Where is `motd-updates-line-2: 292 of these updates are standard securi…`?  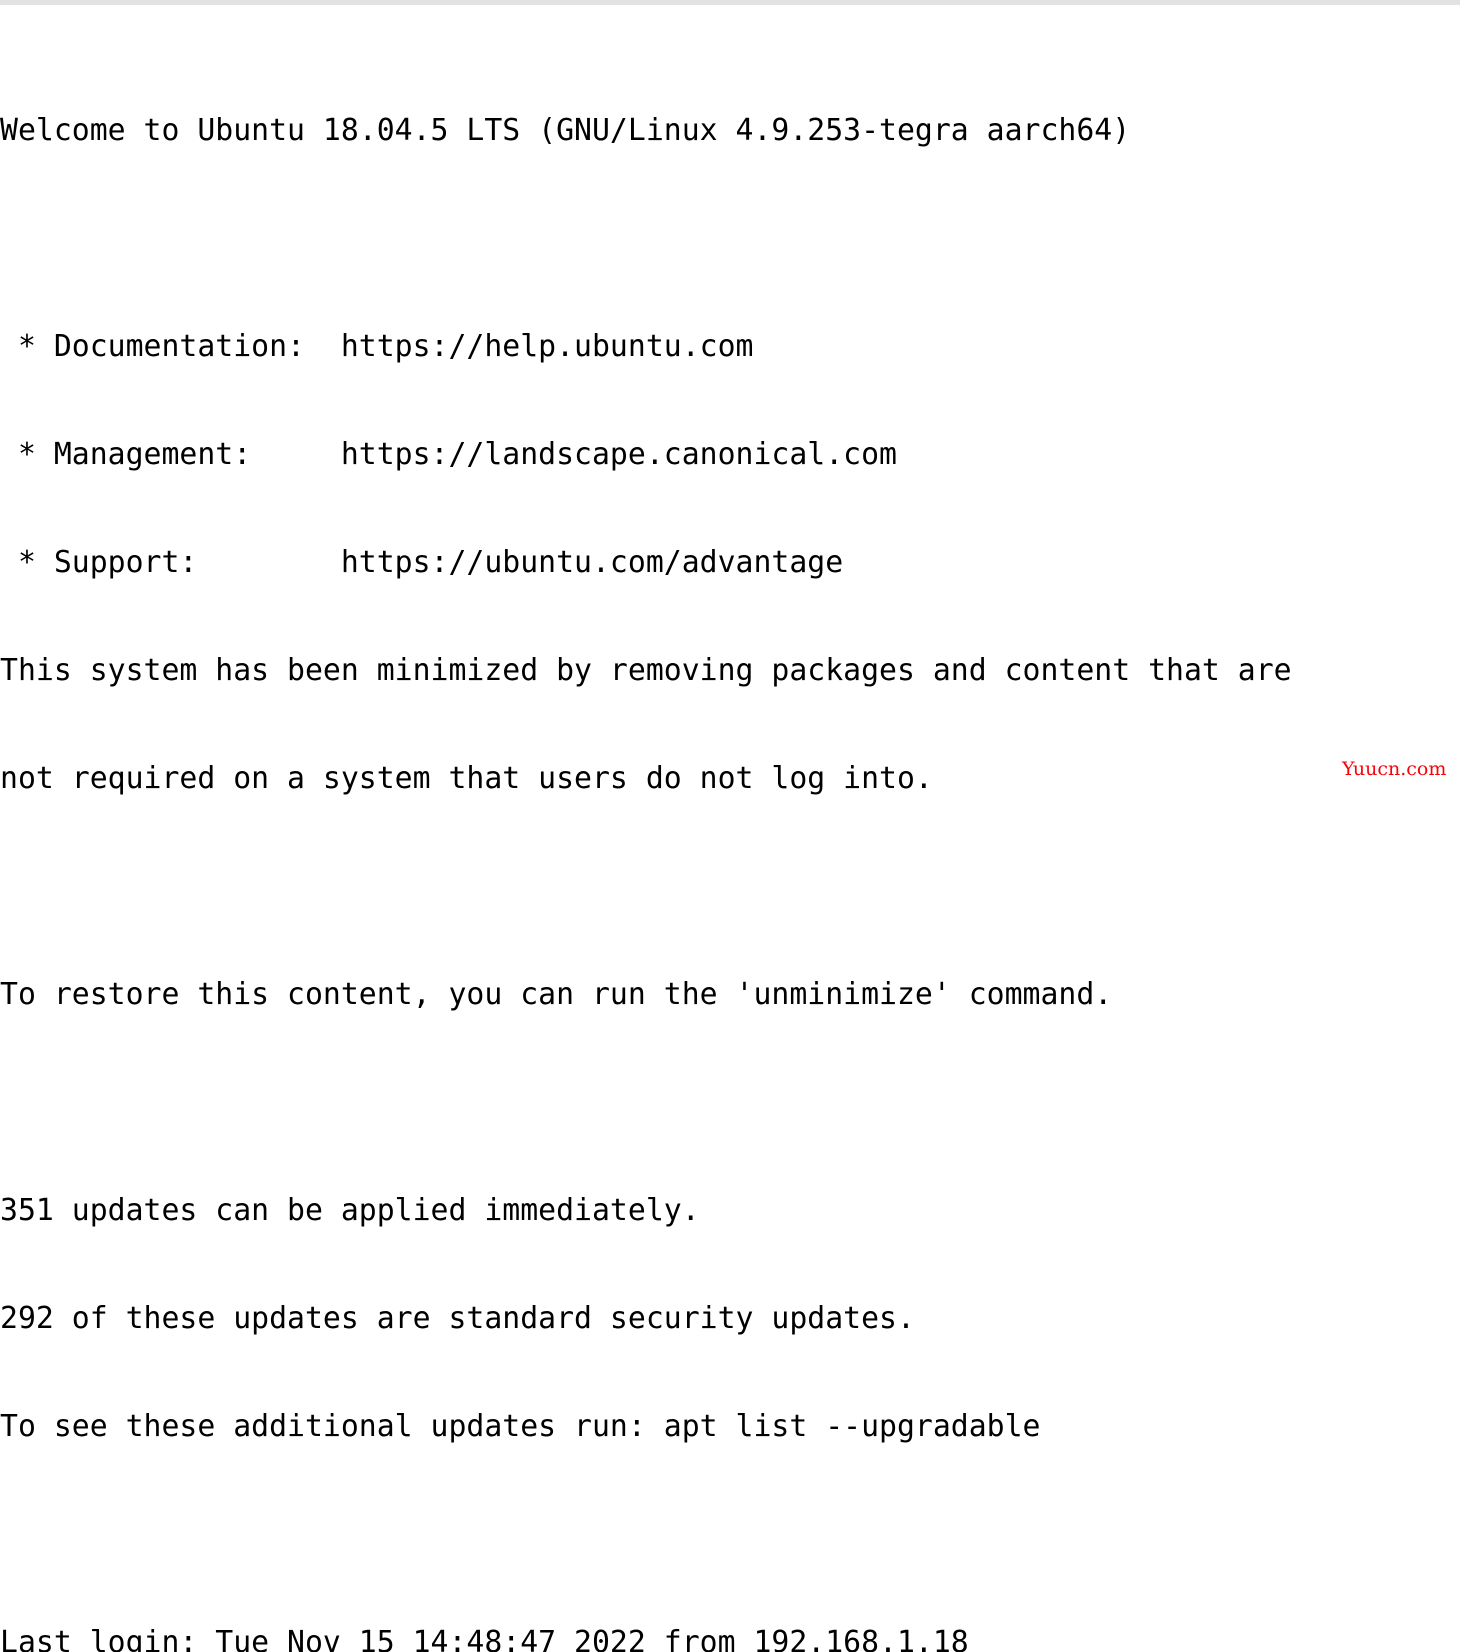 motd-updates-line-2: 292 of these updates are standard securi… is located at coordinates (457, 1318).